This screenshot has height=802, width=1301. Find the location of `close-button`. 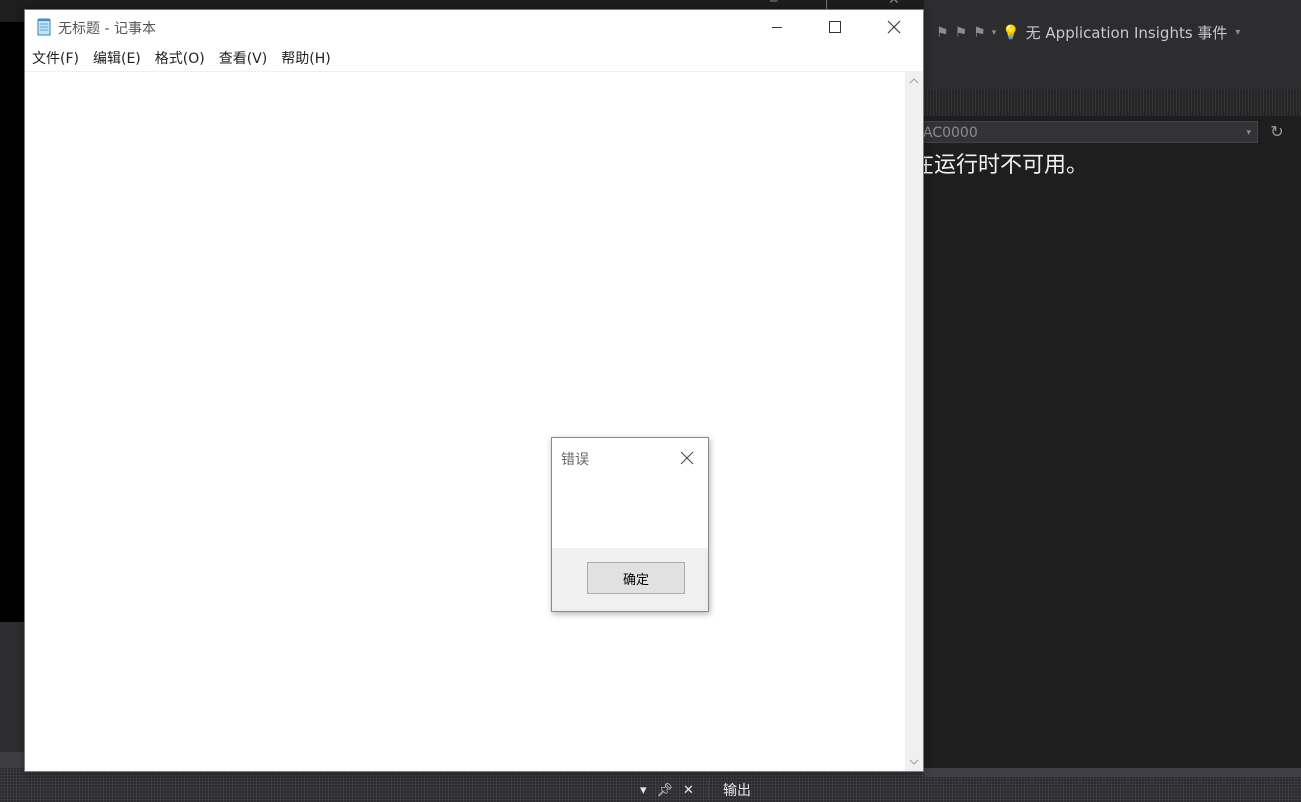

close-button is located at coordinates (894, 27).